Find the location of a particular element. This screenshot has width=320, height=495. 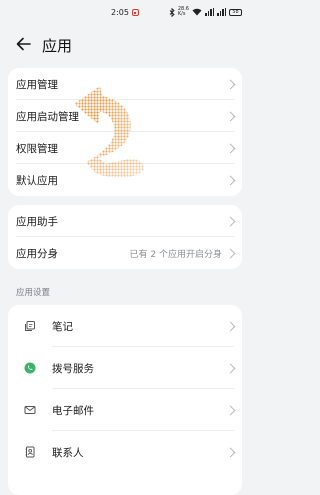

list-item-label: 权限管理 is located at coordinates (37, 148).